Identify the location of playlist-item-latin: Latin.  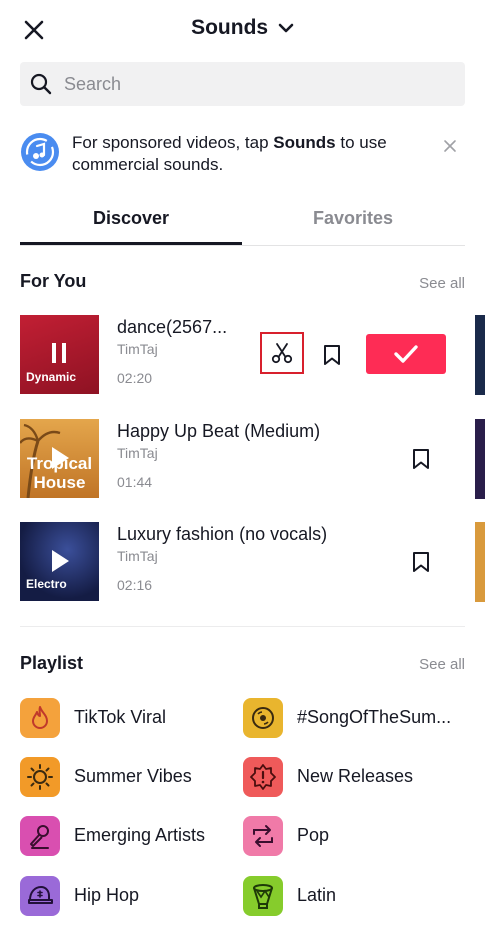
(353, 897).